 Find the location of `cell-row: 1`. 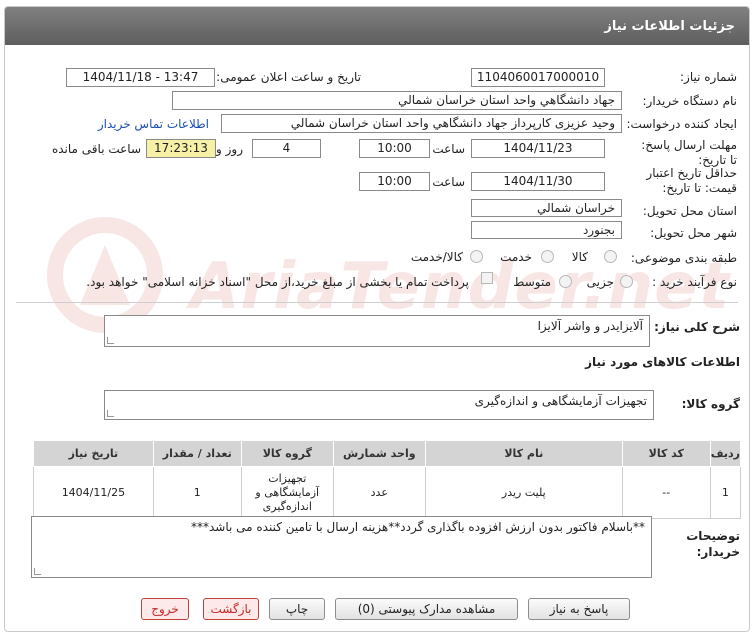

cell-row: 1 is located at coordinates (725, 492).